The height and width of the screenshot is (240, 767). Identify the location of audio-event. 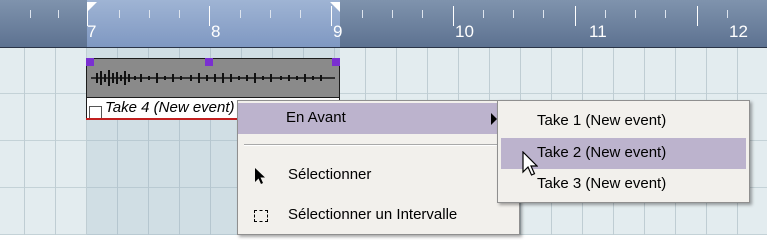
(213, 78).